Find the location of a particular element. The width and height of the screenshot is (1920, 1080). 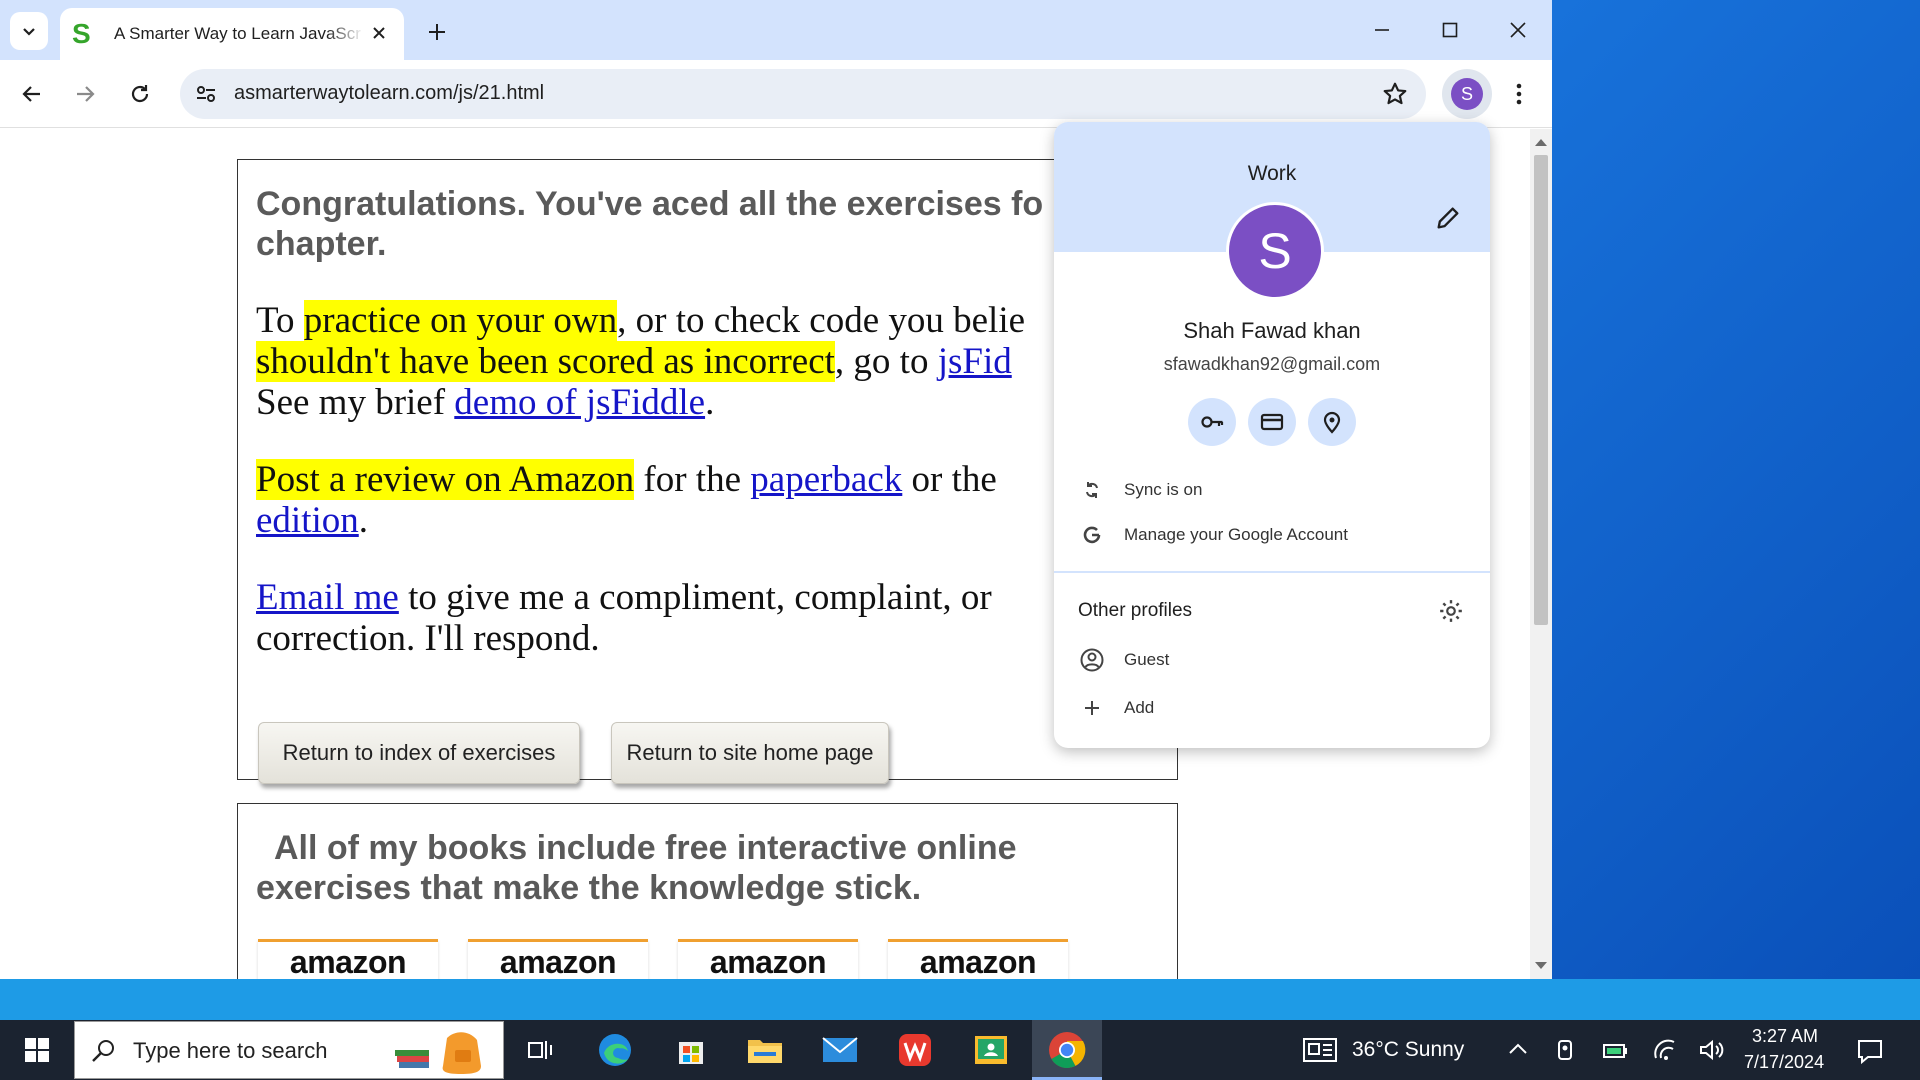

manage-account-label: Manage your Google Account is located at coordinates (1236, 534).